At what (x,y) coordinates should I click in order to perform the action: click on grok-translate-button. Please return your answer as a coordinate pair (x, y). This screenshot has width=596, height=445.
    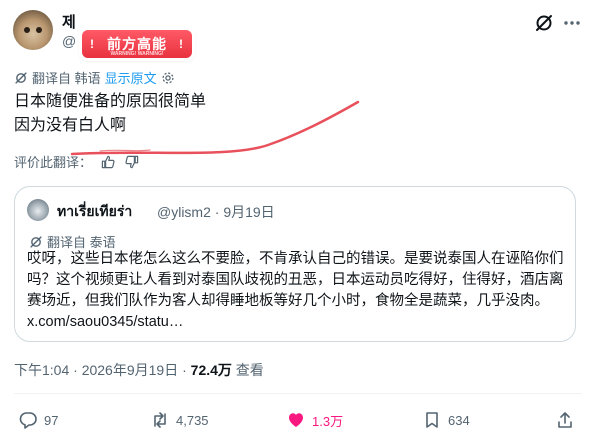
    Looking at the image, I should click on (544, 23).